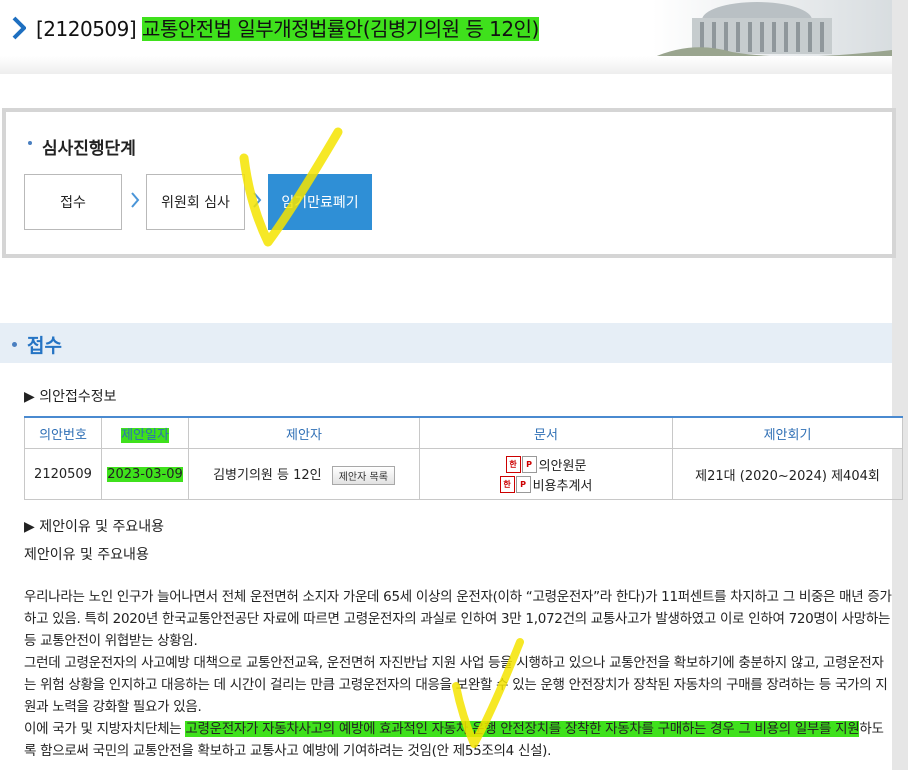 This screenshot has height=770, width=908. What do you see at coordinates (787, 432) in the screenshot?
I see `col-session: 제안회기` at bounding box center [787, 432].